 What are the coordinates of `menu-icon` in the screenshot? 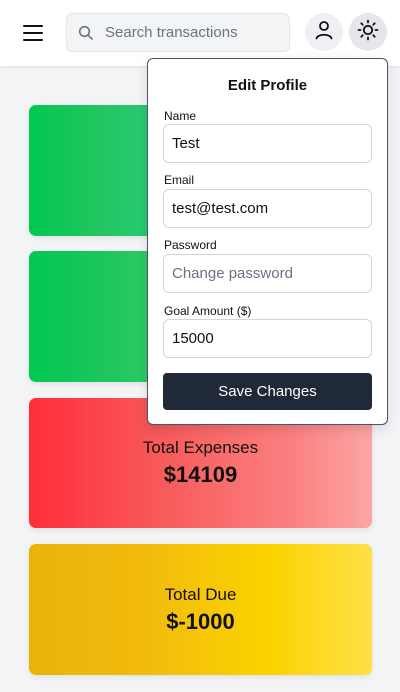 It's located at (33, 26).